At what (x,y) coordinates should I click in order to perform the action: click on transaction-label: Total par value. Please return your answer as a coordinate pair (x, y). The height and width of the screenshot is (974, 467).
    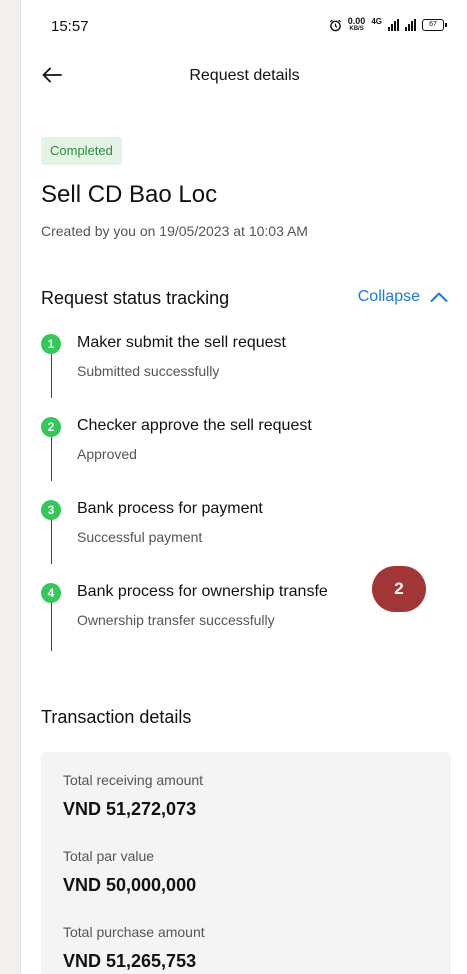
    Looking at the image, I should click on (109, 856).